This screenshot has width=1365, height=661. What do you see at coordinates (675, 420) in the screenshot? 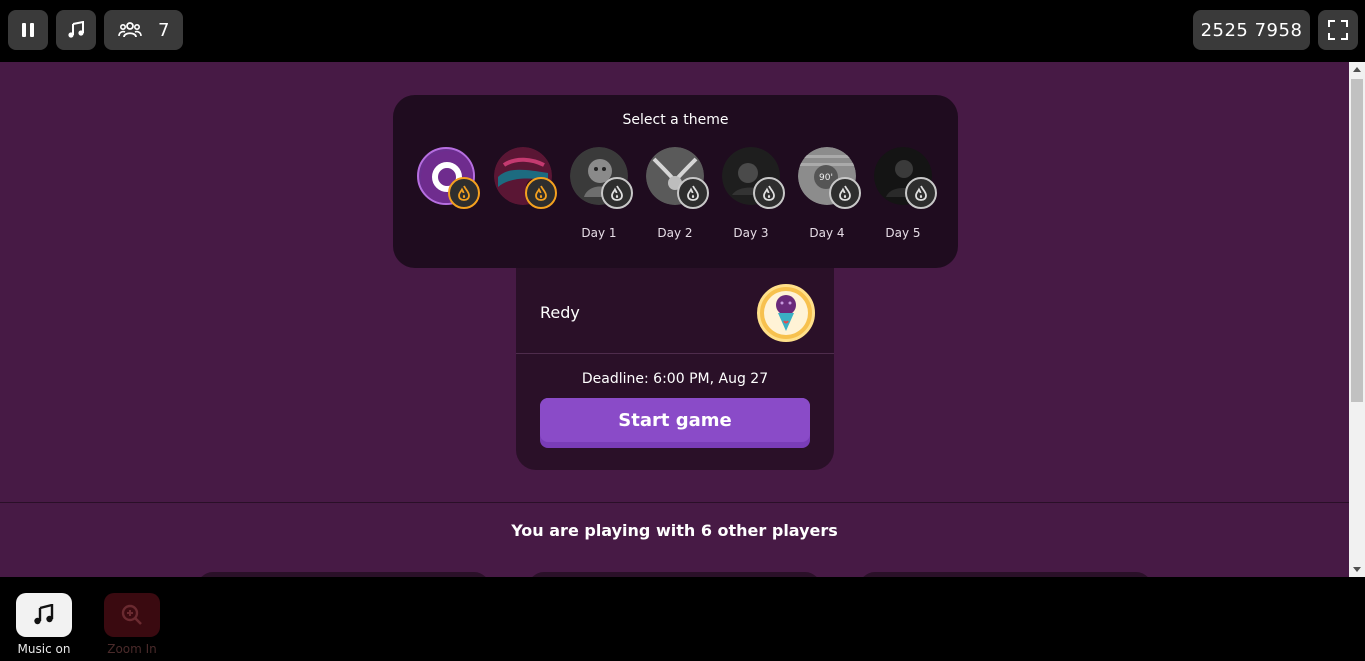
I see `start-game-label: Start game` at bounding box center [675, 420].